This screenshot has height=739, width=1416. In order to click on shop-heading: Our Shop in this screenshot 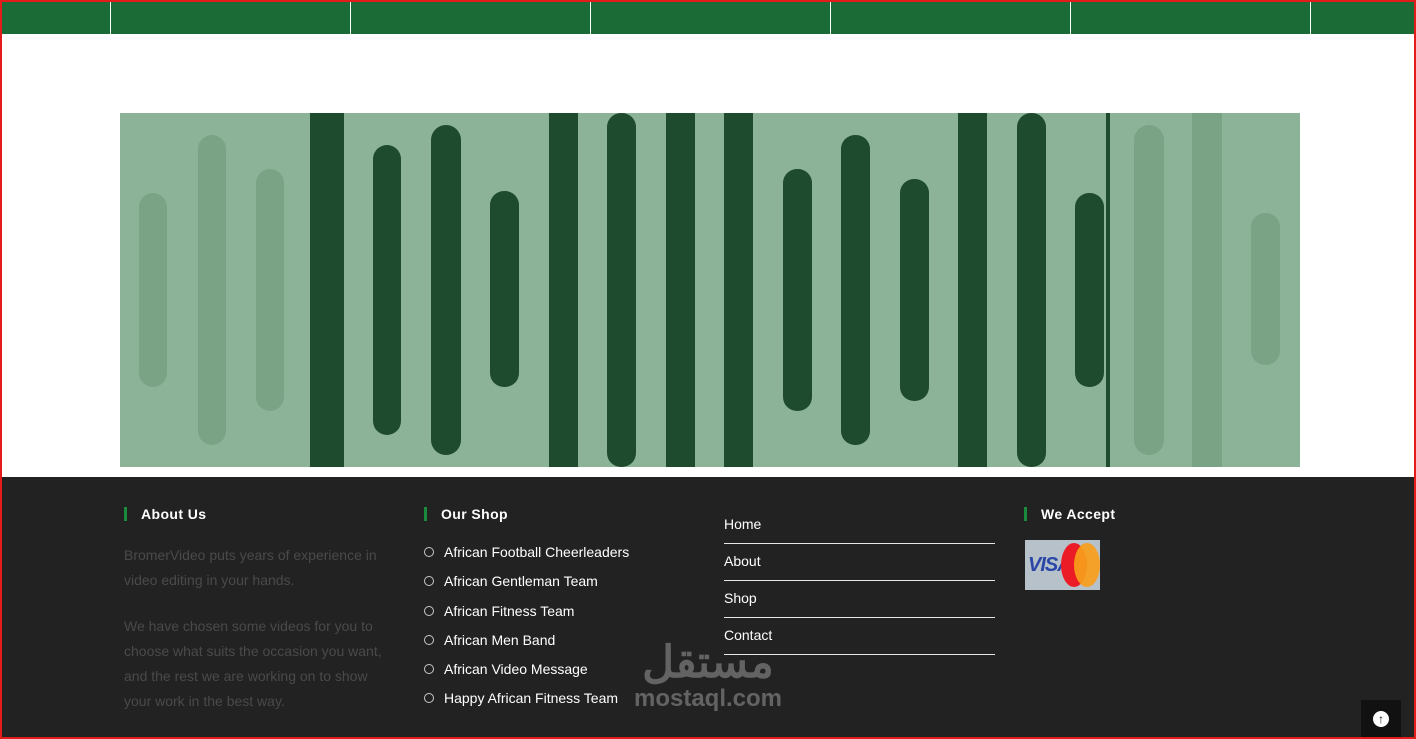, I will do `click(466, 514)`.